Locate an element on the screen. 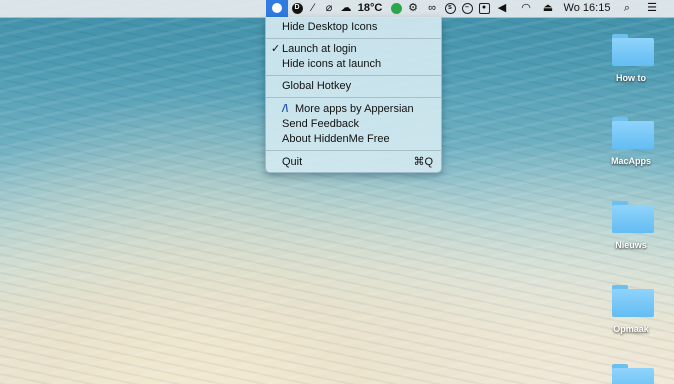 The height and width of the screenshot is (384, 674). search-icon: ⌕ is located at coordinates (627, 8).